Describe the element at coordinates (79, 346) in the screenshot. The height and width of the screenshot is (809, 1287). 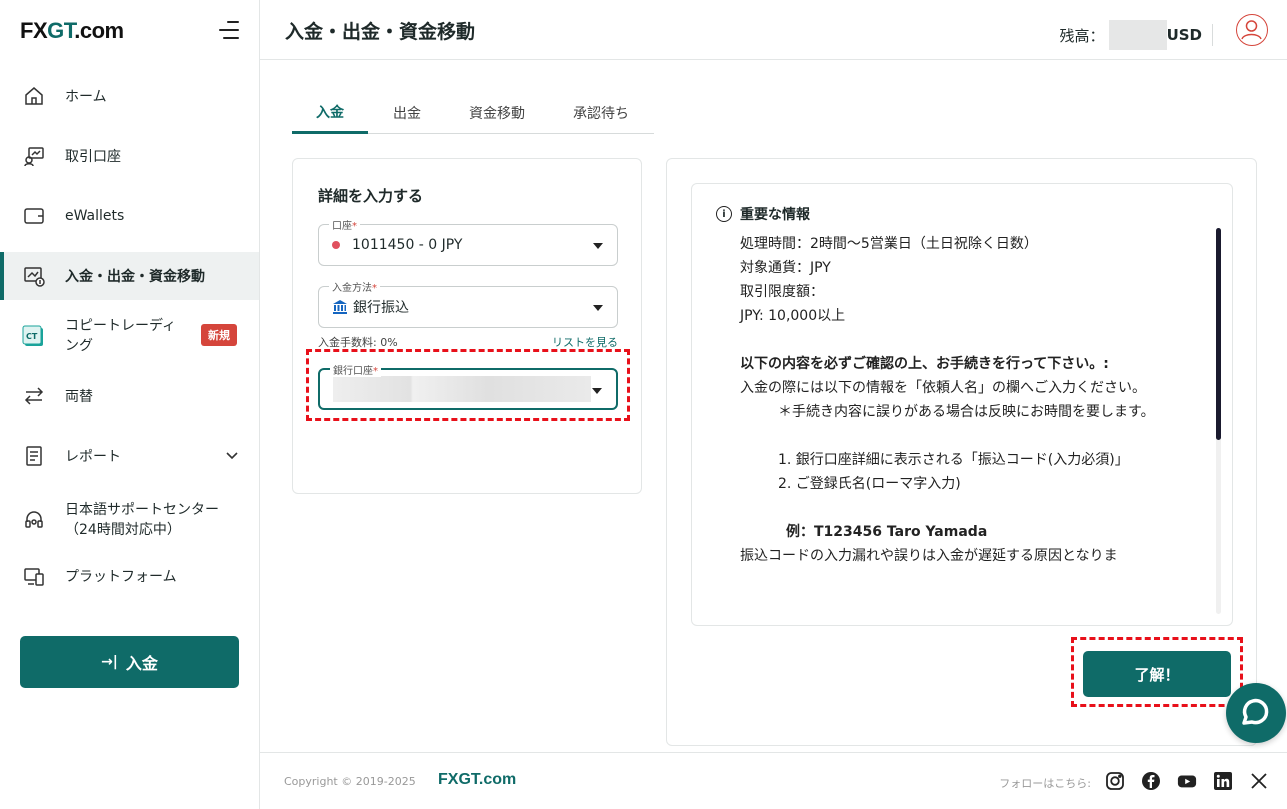
I see `copy-trading-line2: ング` at that location.